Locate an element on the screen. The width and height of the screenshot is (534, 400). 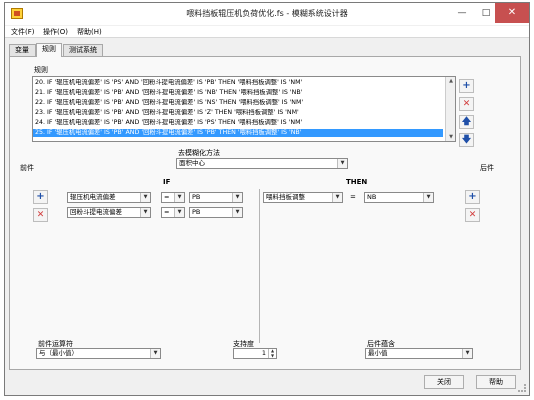
if-operator-select-1: = ▼ is located at coordinates (173, 197).